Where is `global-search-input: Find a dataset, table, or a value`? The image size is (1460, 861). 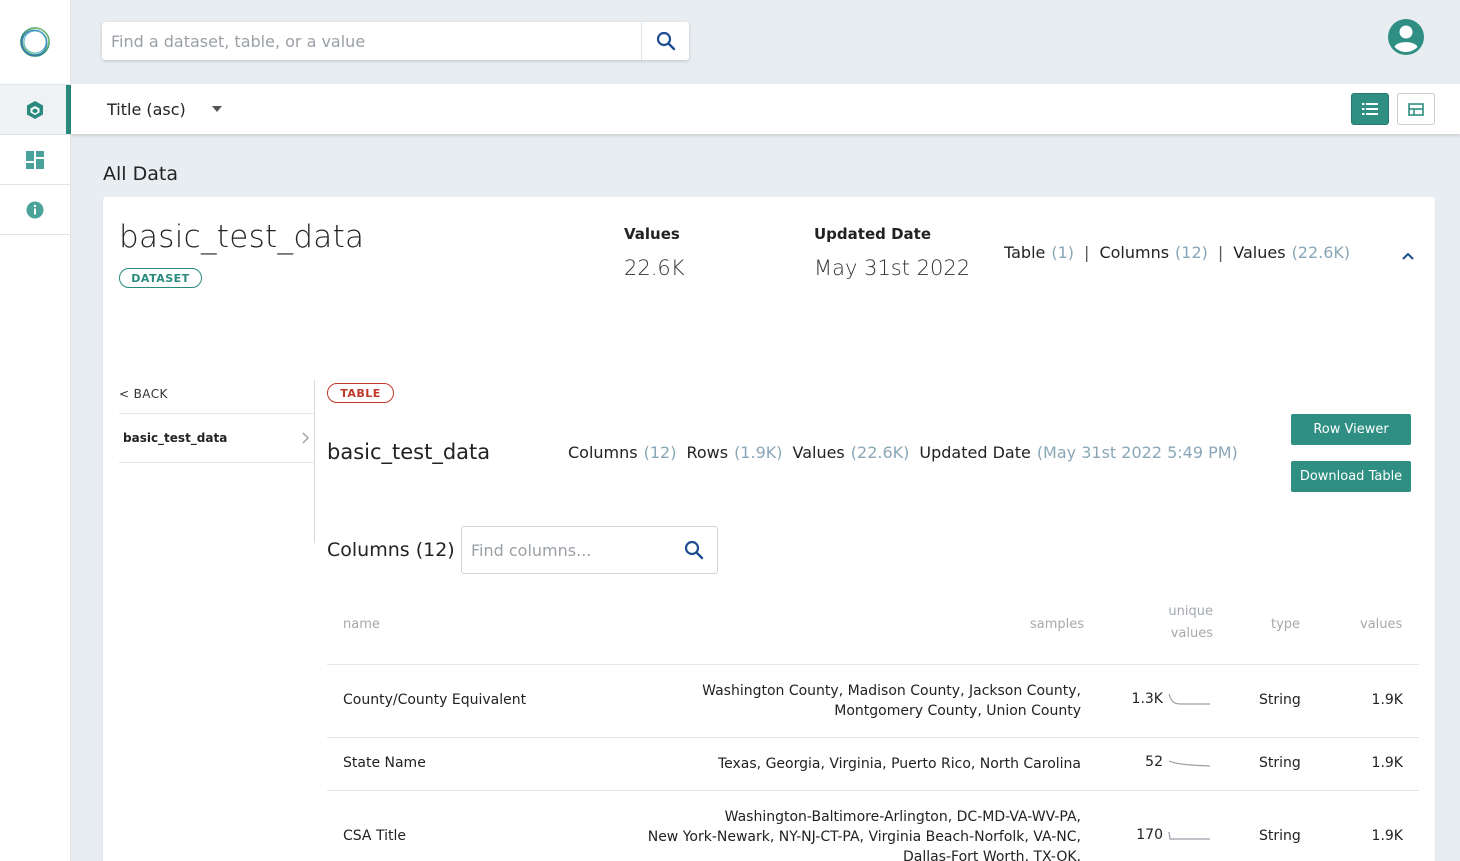 global-search-input: Find a dataset, table, or a value is located at coordinates (371, 41).